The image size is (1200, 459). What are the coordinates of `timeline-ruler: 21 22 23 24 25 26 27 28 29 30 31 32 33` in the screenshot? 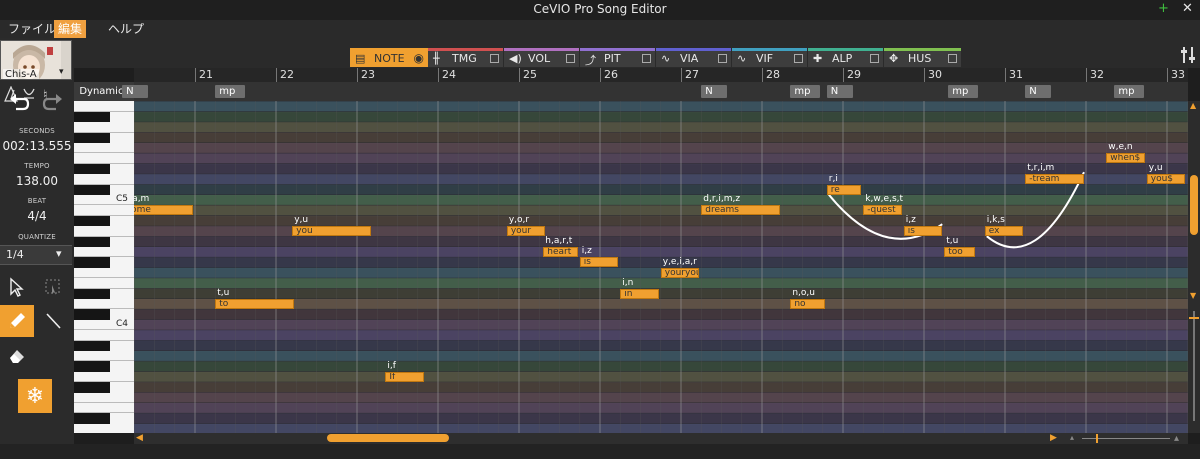 It's located at (661, 75).